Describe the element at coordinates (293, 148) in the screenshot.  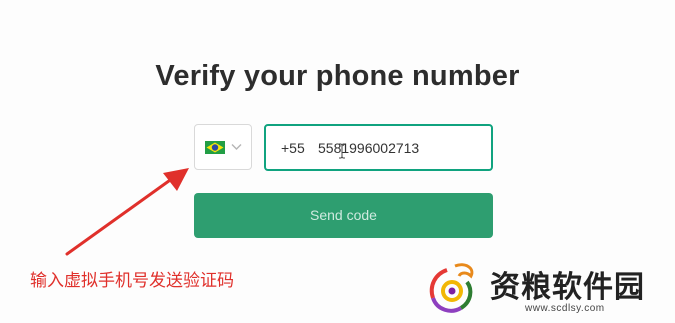
I see `dial-code: +55` at that location.